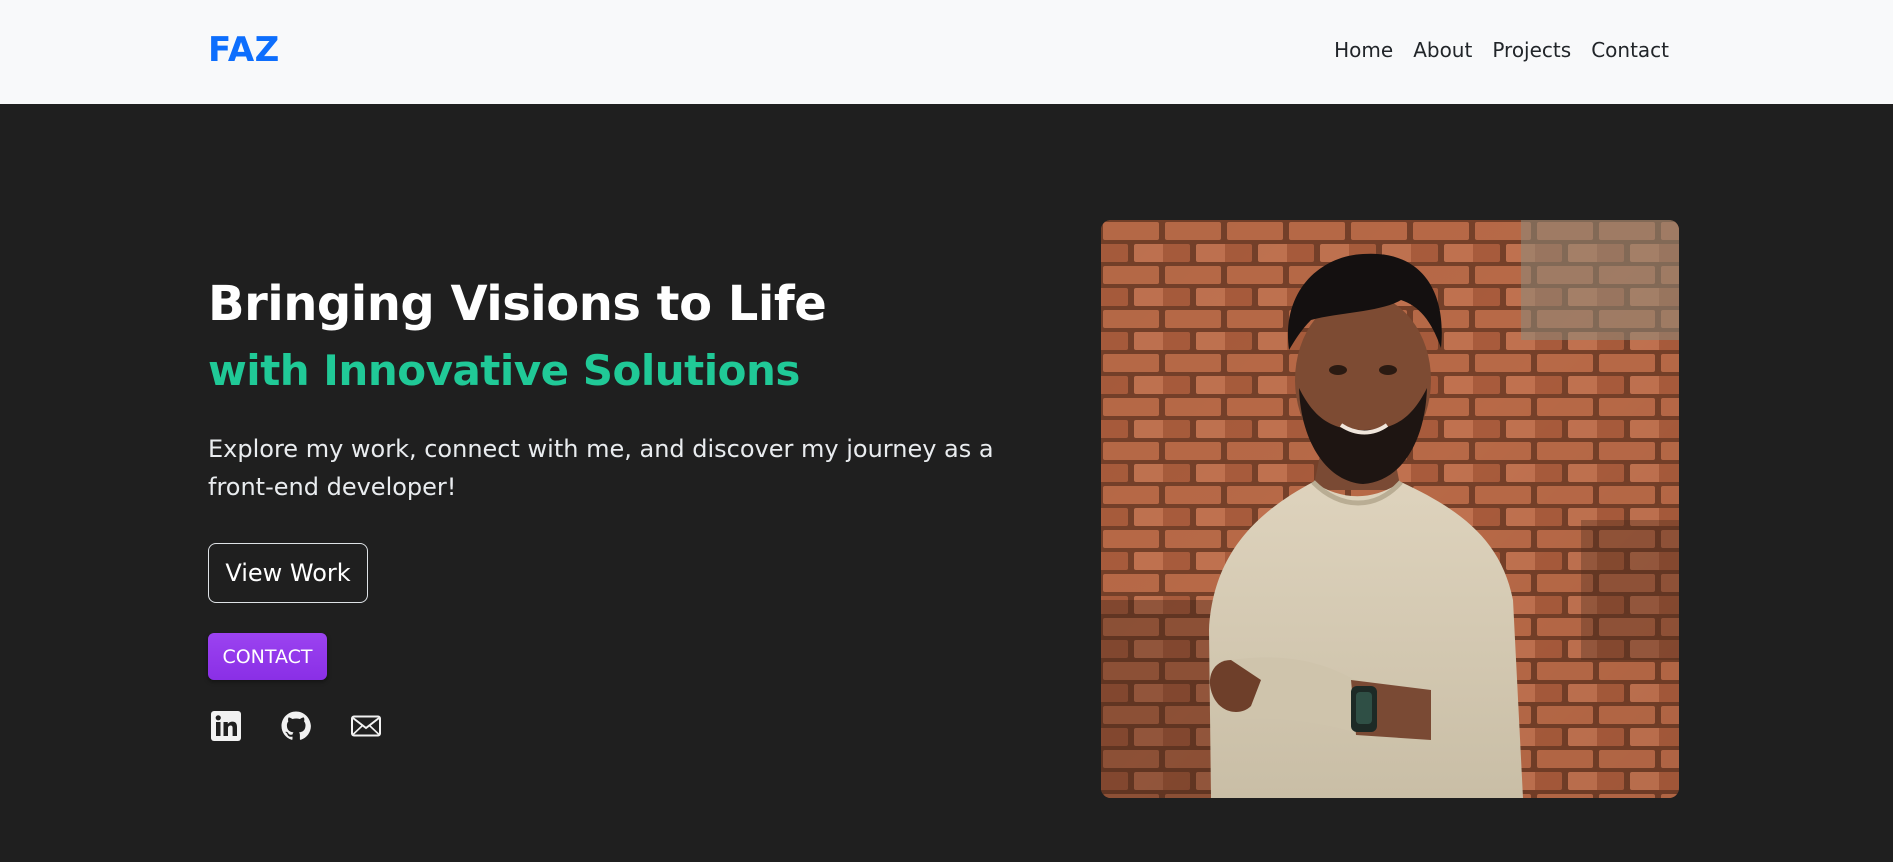 This screenshot has height=862, width=1893. I want to click on linkedin-icon, so click(226, 726).